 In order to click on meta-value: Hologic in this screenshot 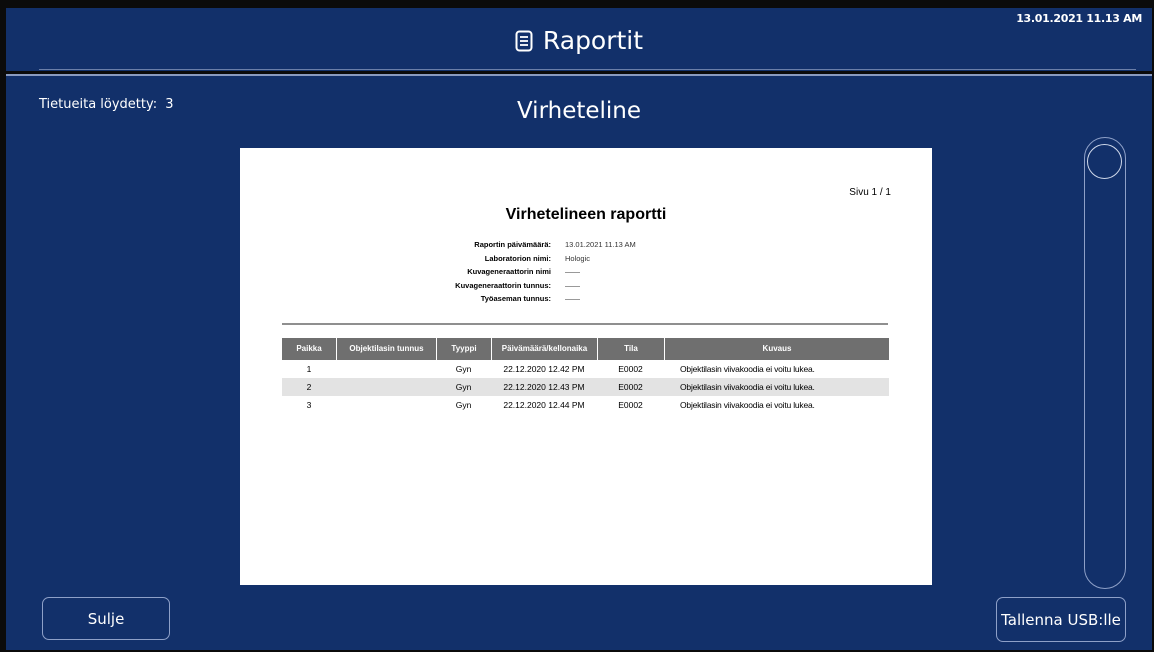, I will do `click(578, 258)`.